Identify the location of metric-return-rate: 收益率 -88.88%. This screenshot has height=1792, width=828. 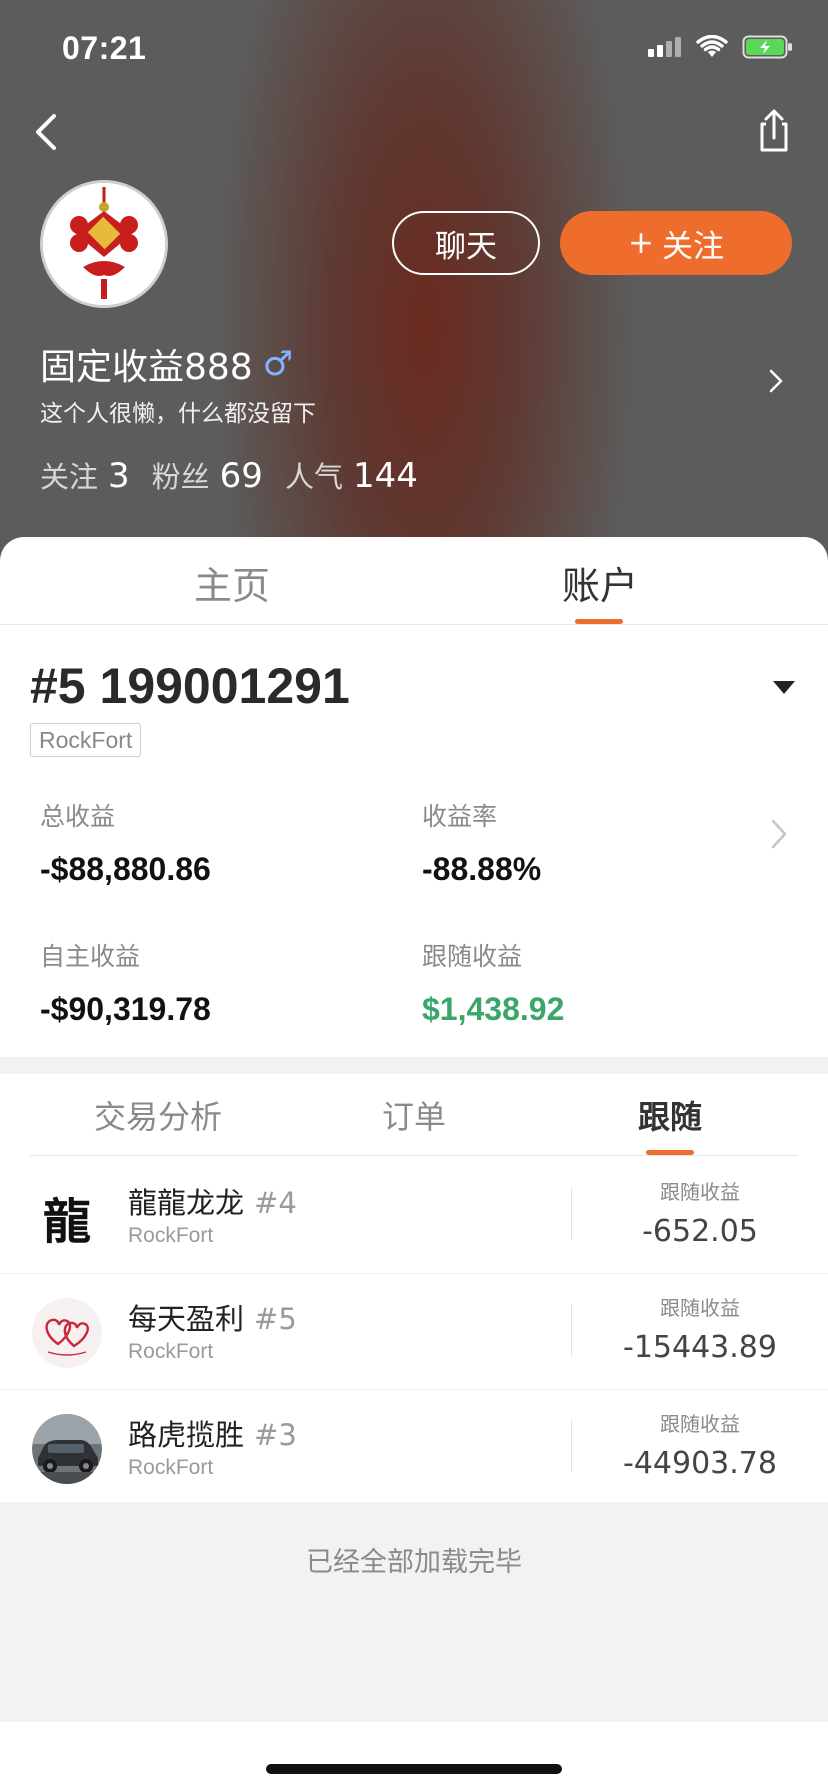
(481, 842).